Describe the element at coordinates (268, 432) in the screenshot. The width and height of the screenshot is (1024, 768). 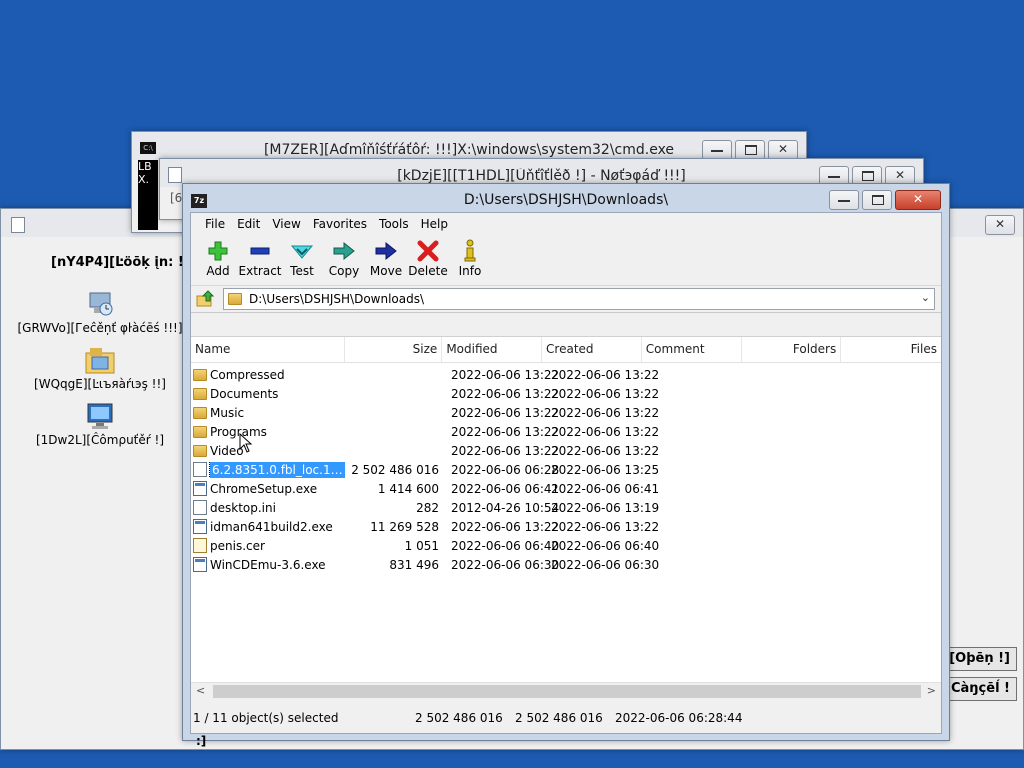
I see `cell-name: Programs` at that location.